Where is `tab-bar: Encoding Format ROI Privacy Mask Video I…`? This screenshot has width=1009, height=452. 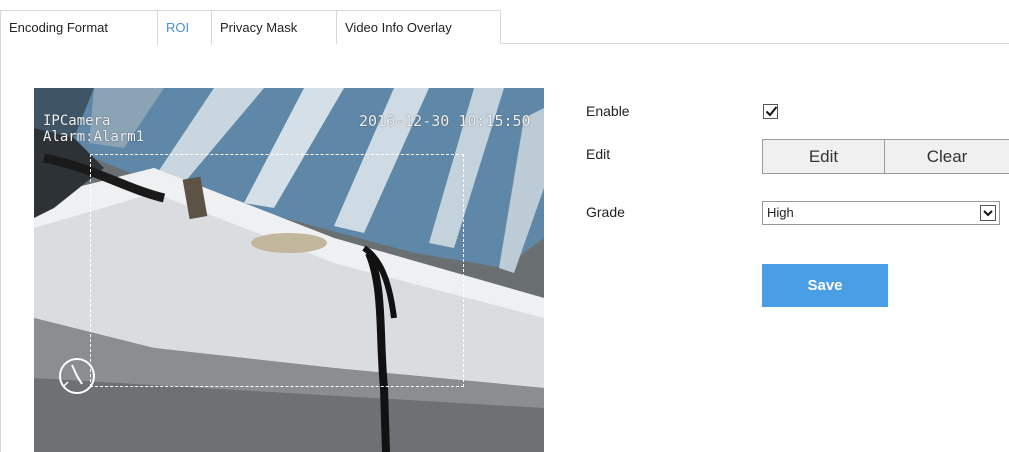
tab-bar: Encoding Format ROI Privacy Mask Video I… is located at coordinates (504, 27).